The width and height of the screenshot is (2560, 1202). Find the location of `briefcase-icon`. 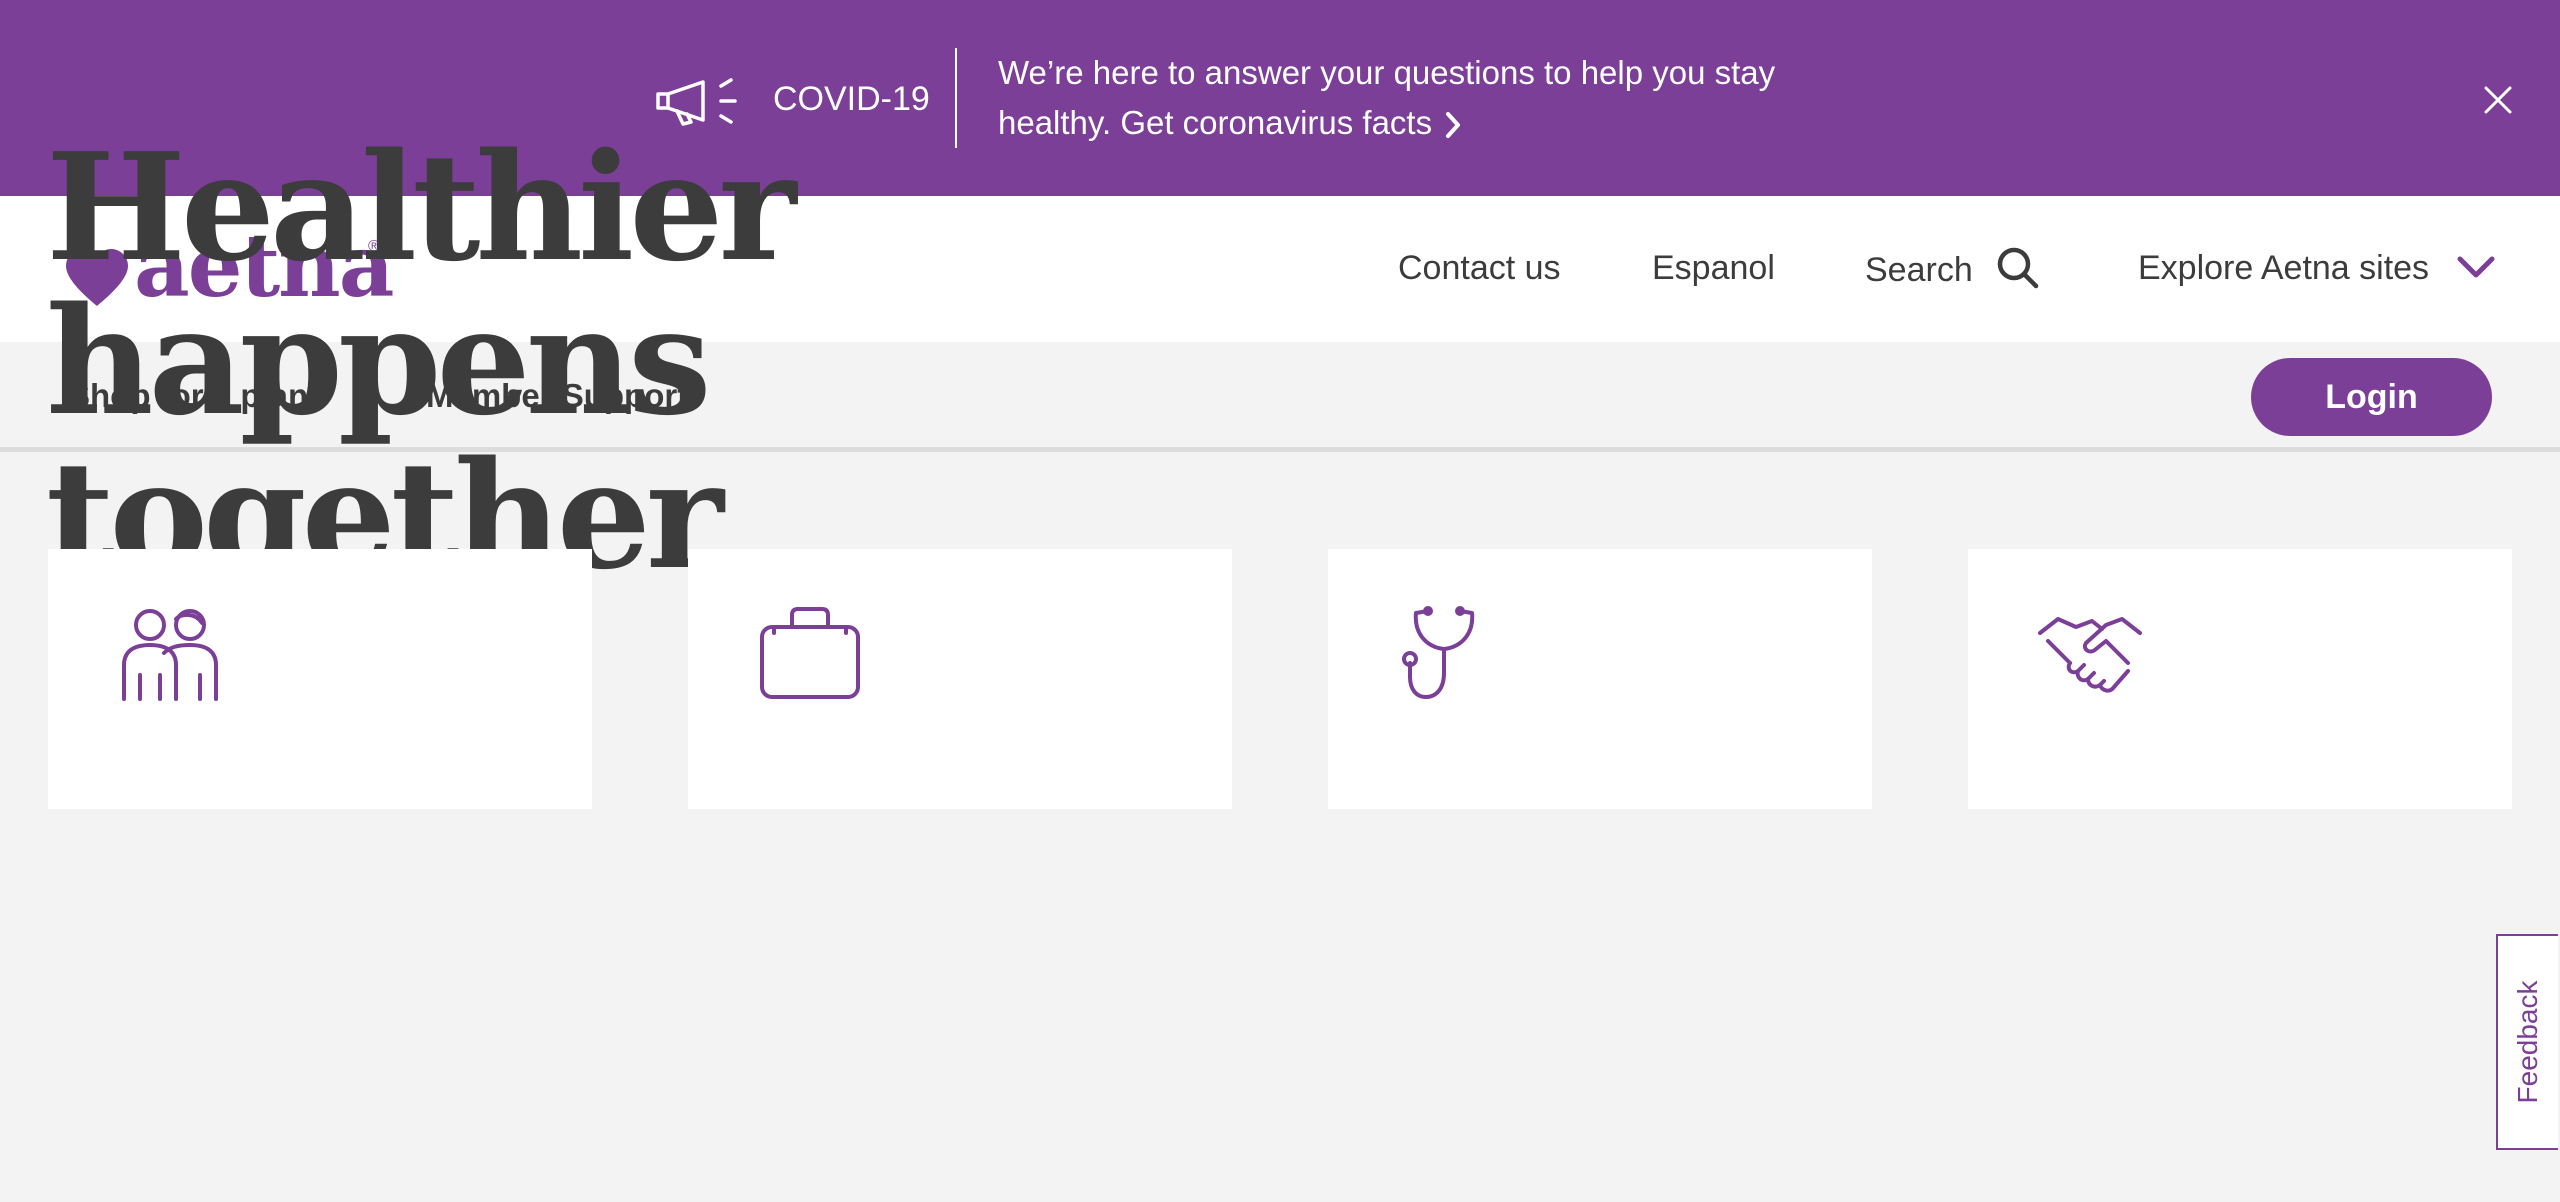

briefcase-icon is located at coordinates (810, 653).